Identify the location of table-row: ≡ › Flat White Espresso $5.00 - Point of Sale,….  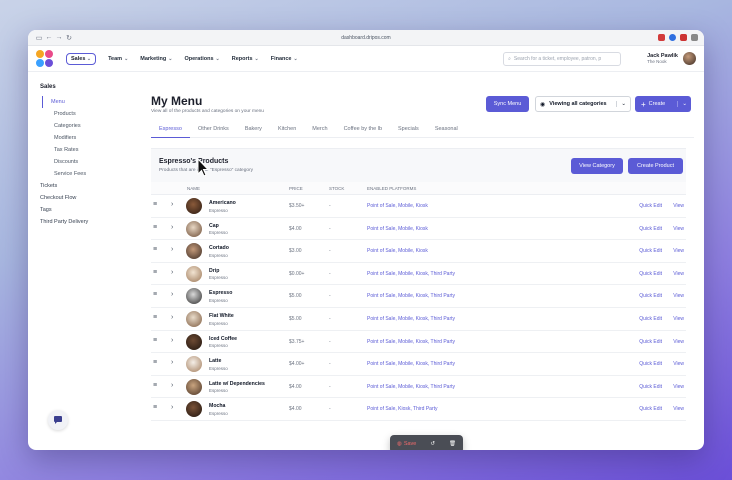
(418, 319).